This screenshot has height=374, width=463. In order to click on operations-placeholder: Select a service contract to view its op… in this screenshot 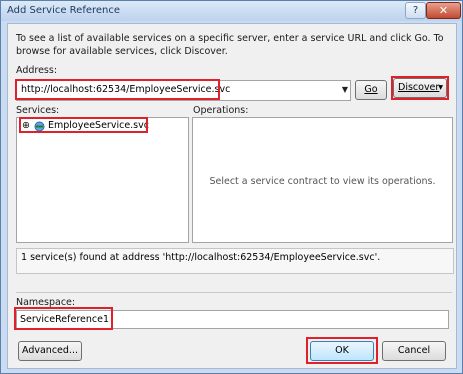, I will do `click(322, 181)`.